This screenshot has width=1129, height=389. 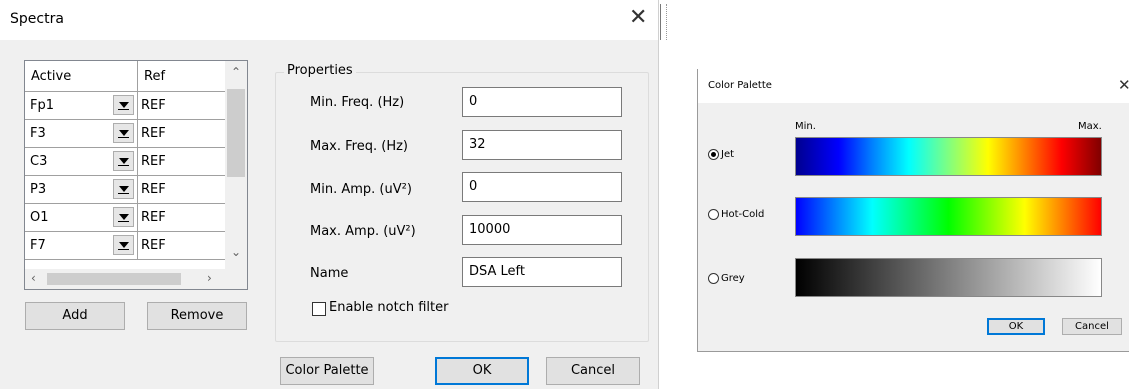 What do you see at coordinates (236, 252) in the screenshot?
I see `scroll-down-icon: ⌄` at bounding box center [236, 252].